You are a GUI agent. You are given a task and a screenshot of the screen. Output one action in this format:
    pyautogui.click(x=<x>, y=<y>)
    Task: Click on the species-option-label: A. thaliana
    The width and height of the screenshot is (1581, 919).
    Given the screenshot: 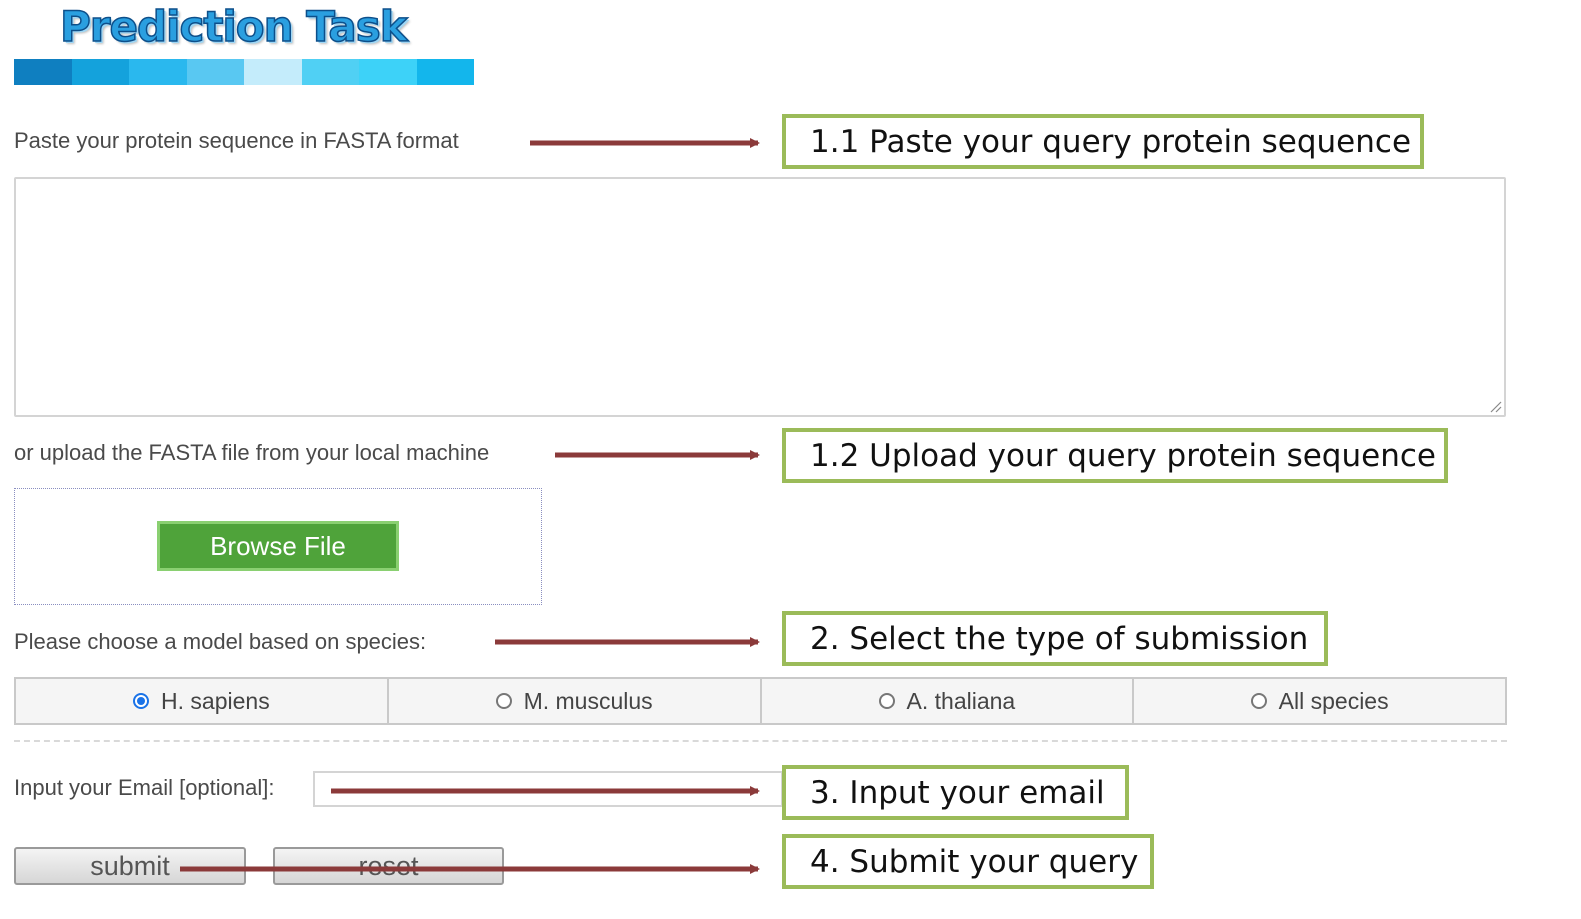 What is the action you would take?
    pyautogui.click(x=961, y=700)
    